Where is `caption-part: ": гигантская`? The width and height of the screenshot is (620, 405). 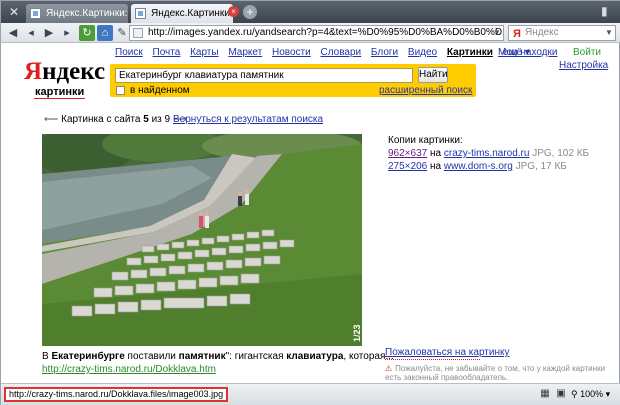
caption-part: ": гигантская is located at coordinates (256, 356).